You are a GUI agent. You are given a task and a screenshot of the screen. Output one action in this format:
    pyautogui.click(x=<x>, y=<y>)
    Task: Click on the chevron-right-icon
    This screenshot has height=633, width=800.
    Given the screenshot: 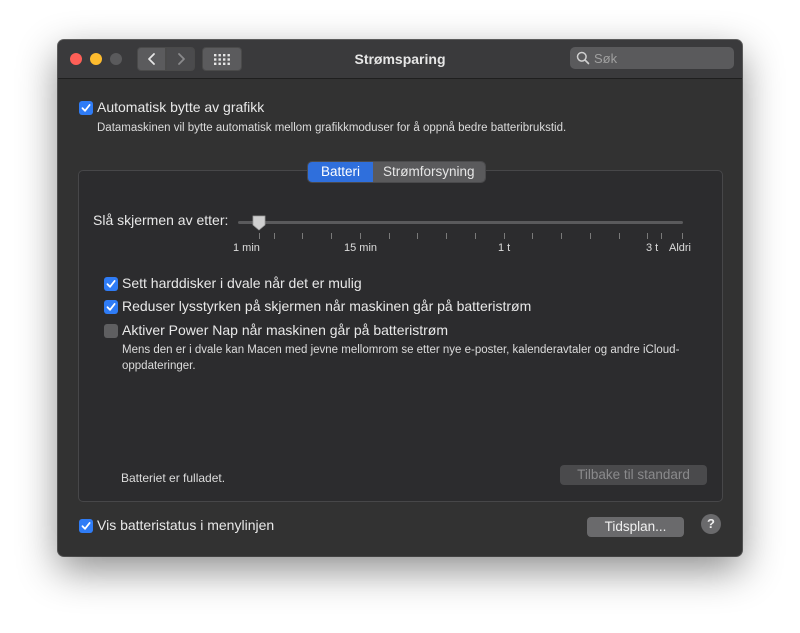 What is the action you would take?
    pyautogui.click(x=181, y=59)
    